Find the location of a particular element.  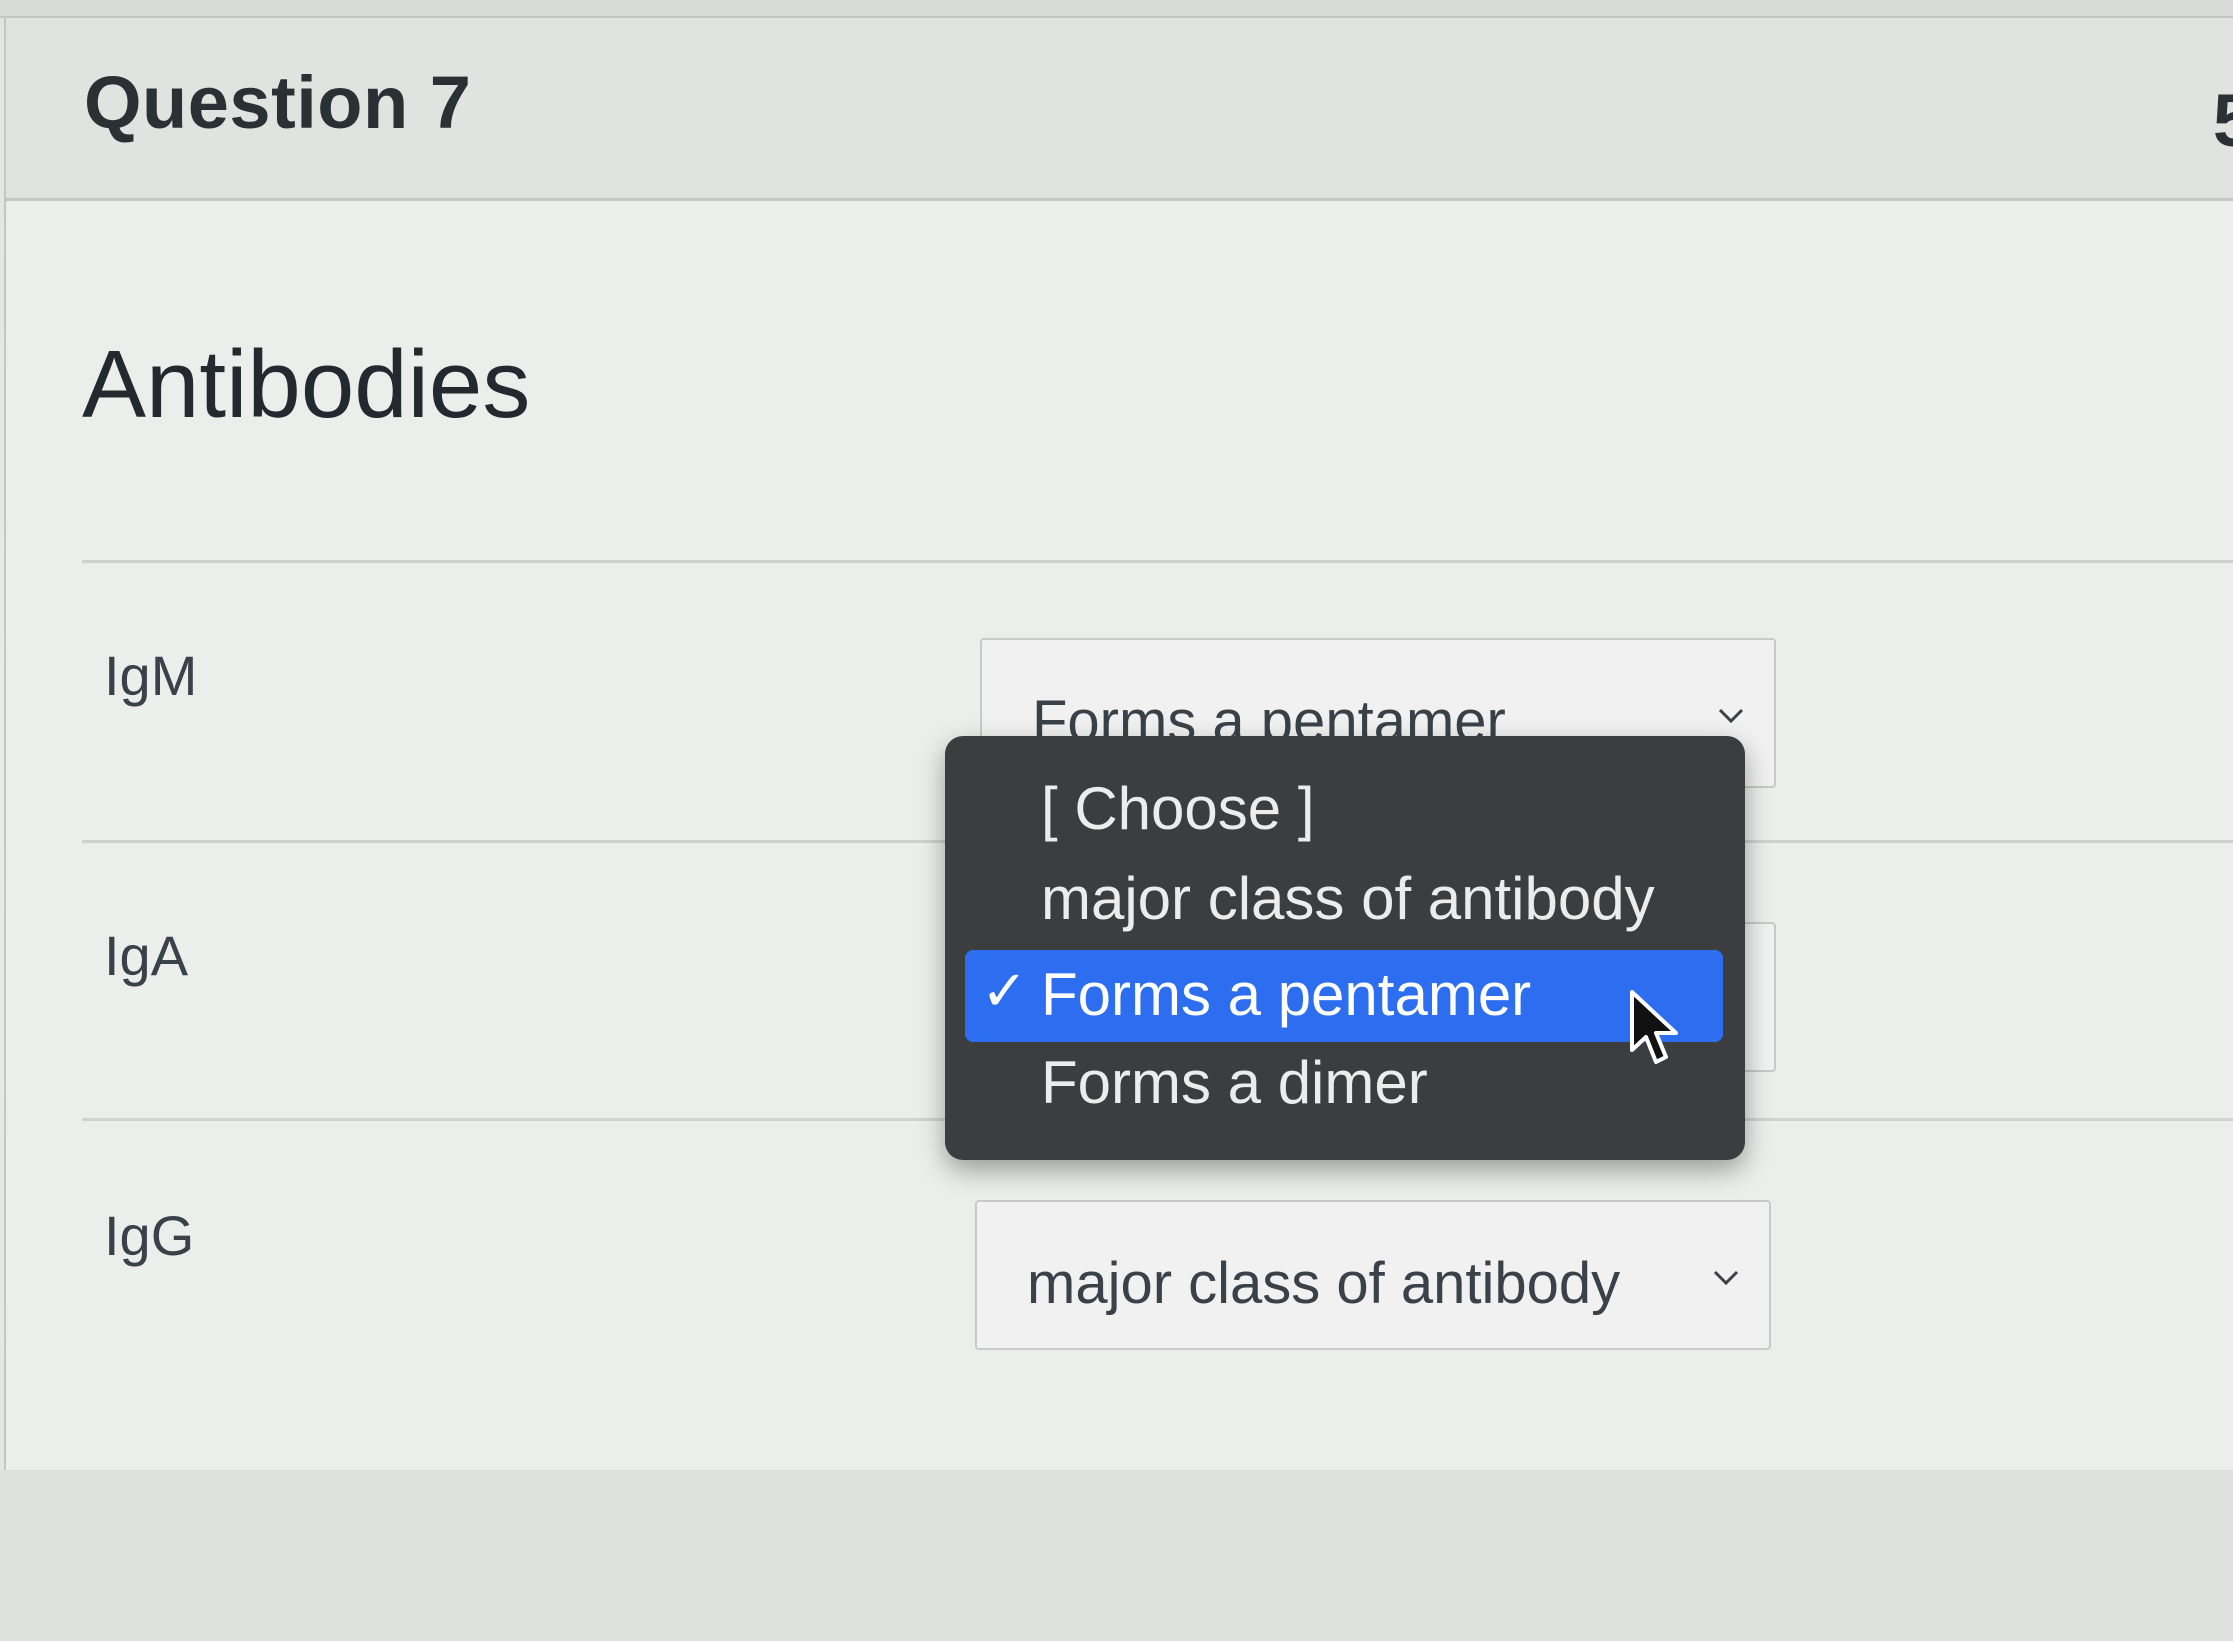

menu-option-forms-pentamer: ✓ Forms a pentamer is located at coordinates (1344, 996).